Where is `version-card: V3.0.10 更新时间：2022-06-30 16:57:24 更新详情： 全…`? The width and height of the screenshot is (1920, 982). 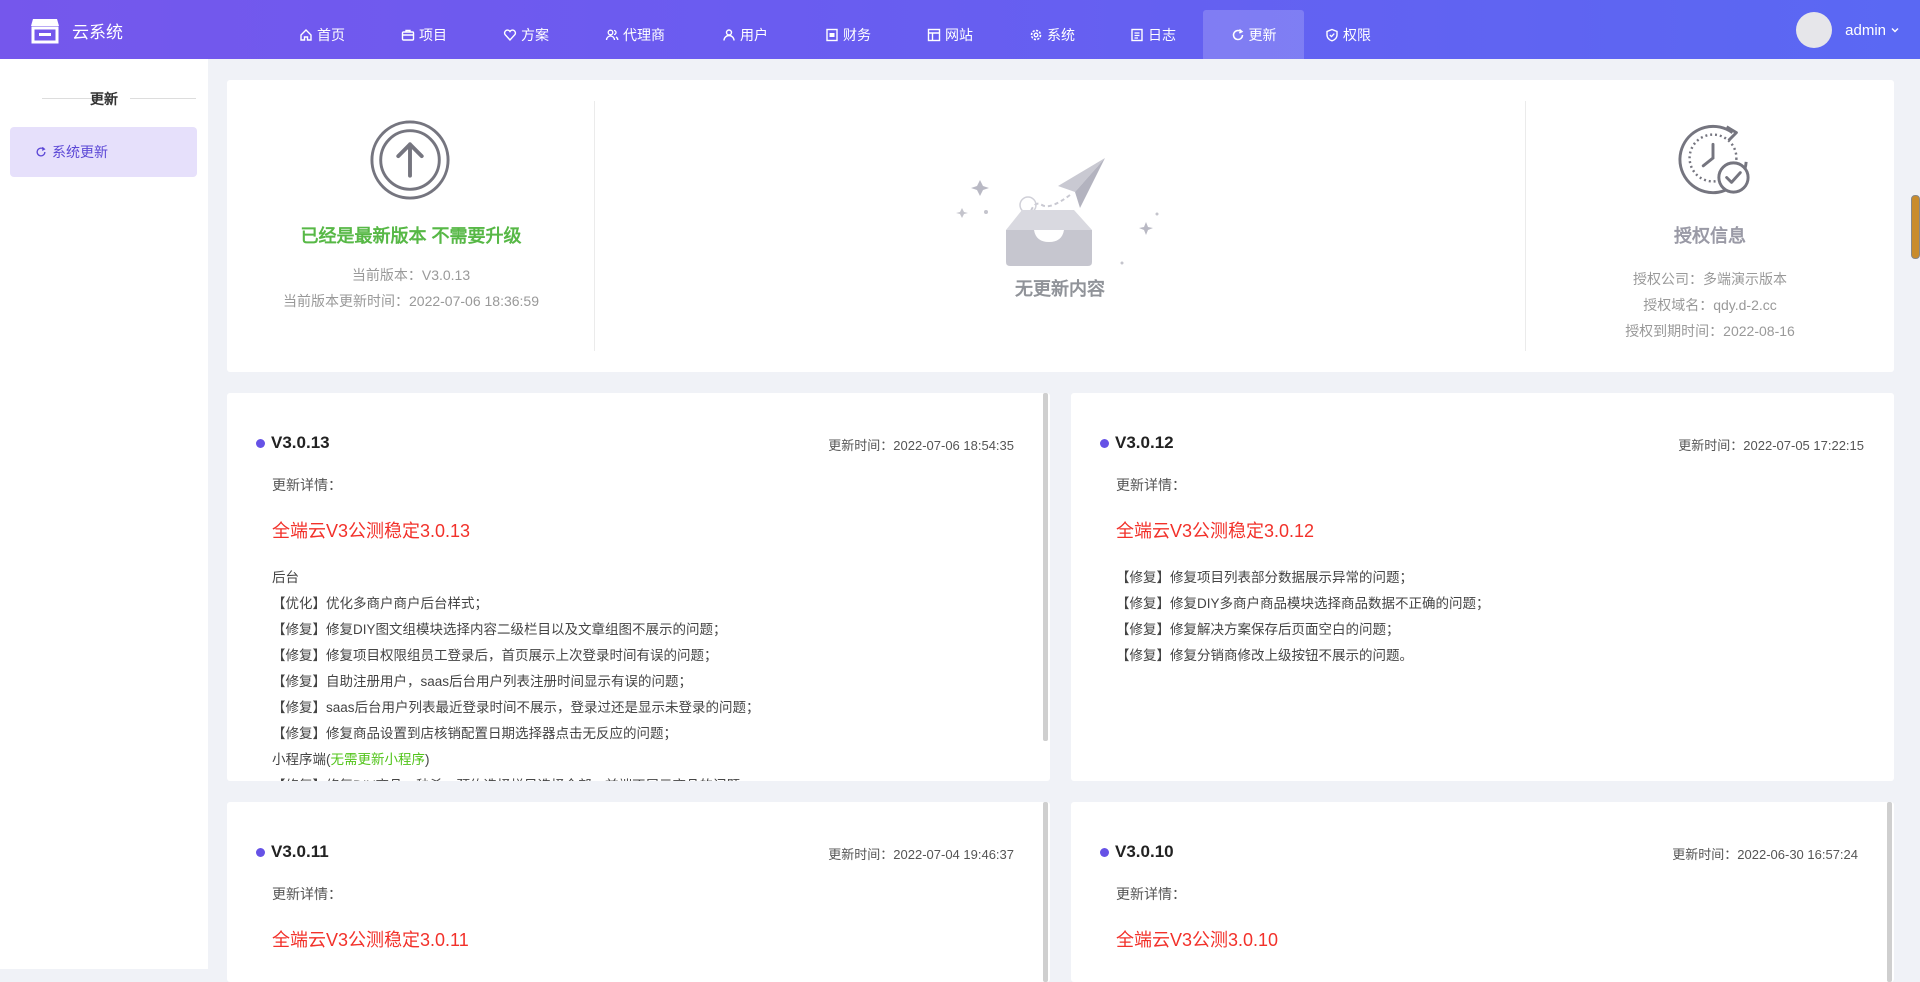 version-card: V3.0.10 更新时间：2022-06-30 16:57:24 更新详情： 全… is located at coordinates (1482, 892).